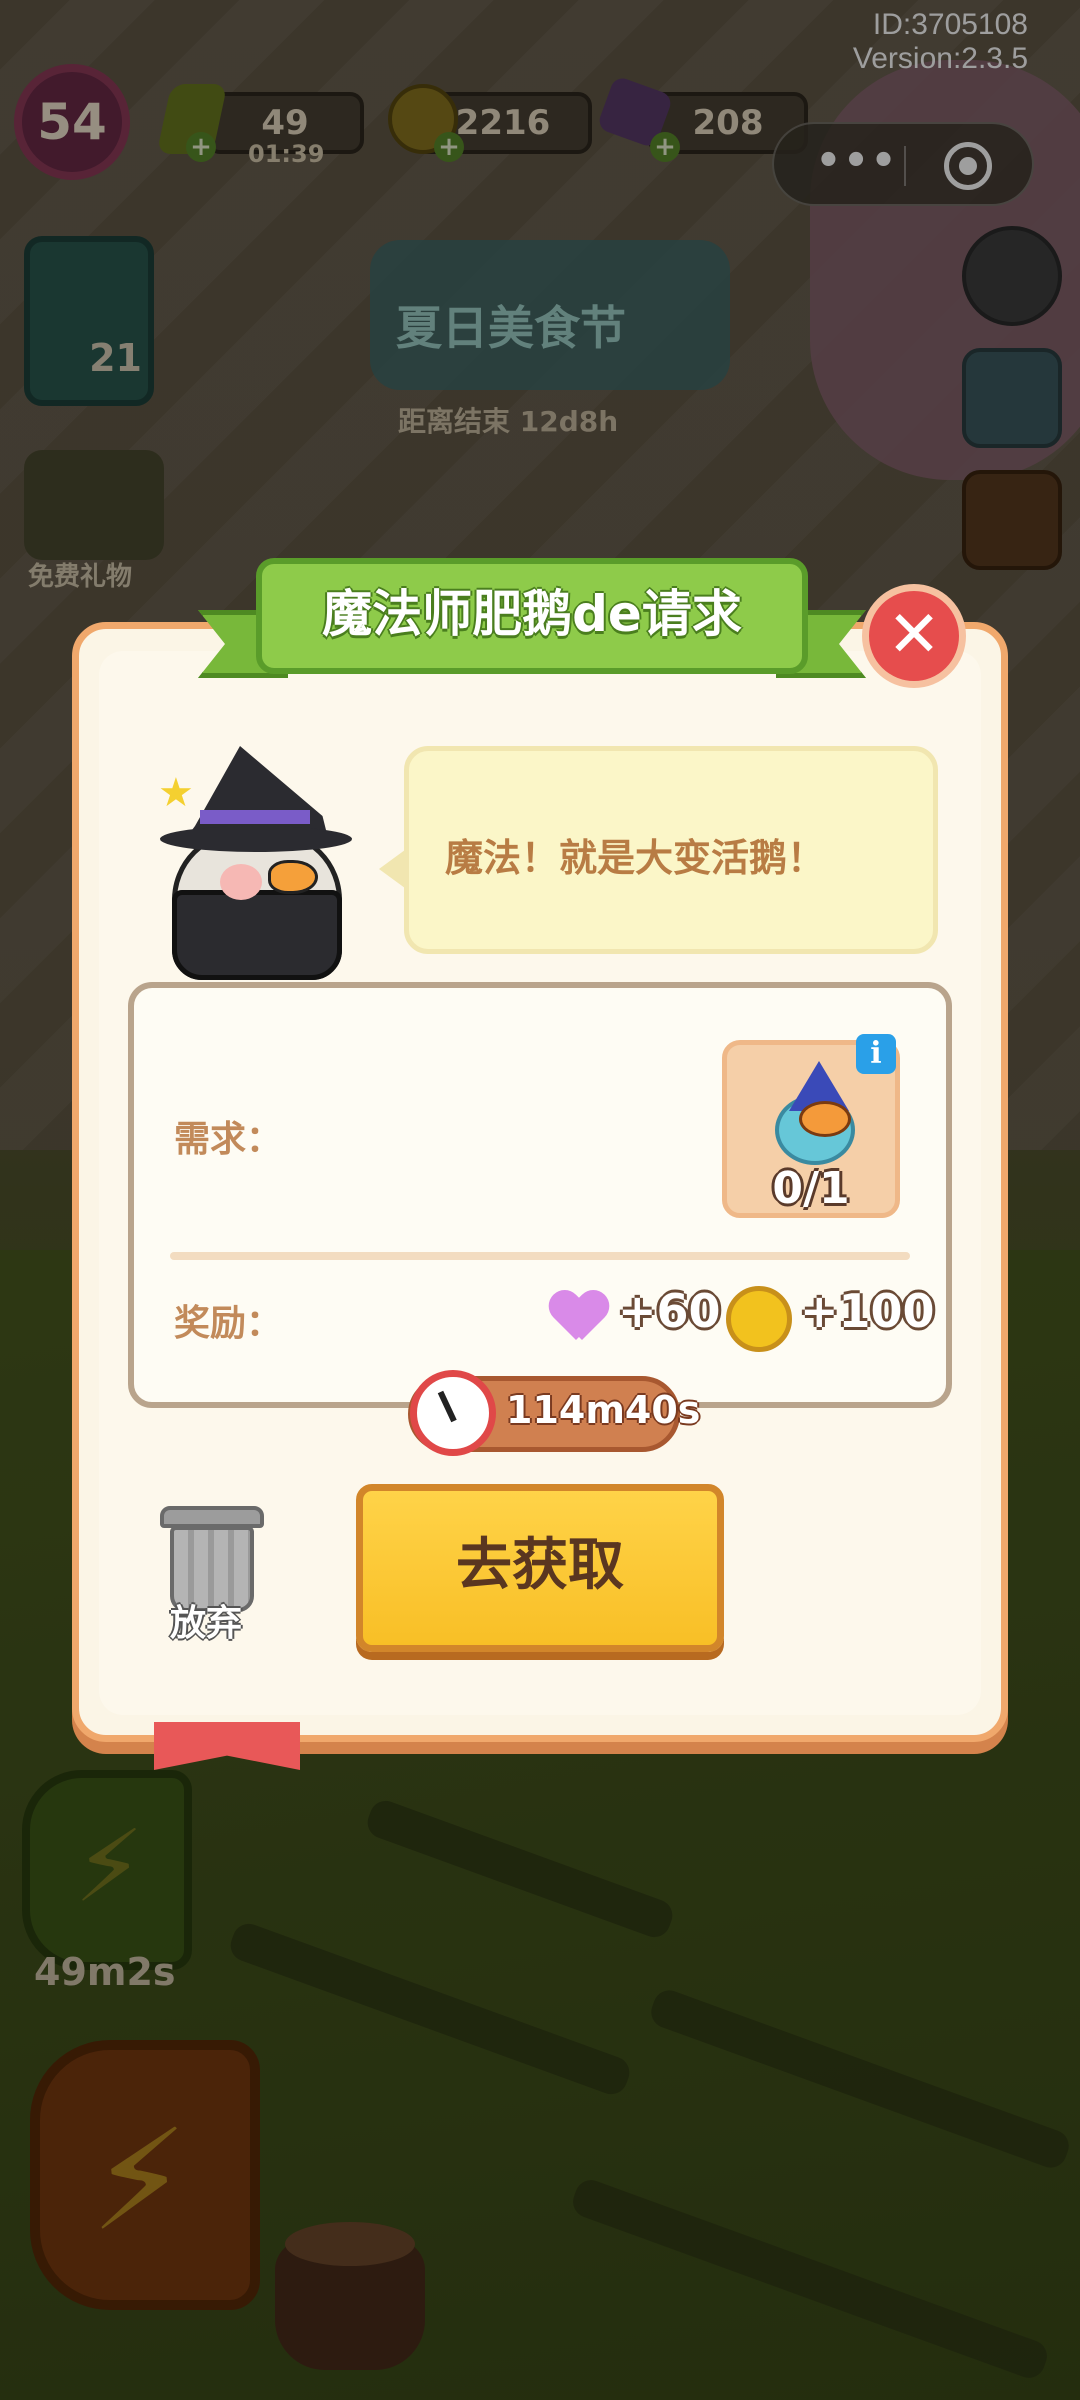 This screenshot has width=1080, height=2400. Describe the element at coordinates (540, 1568) in the screenshot. I see `go-get-button: 去获取` at that location.